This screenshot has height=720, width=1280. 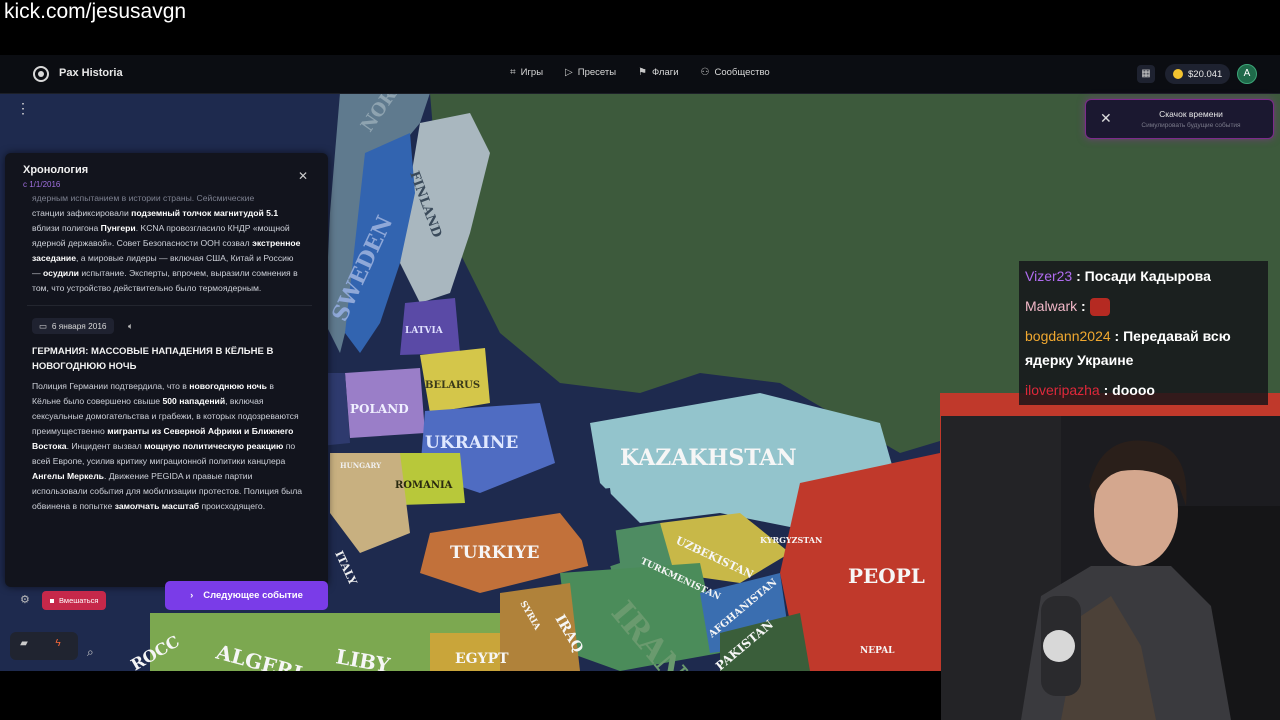 What do you see at coordinates (168, 326) in the screenshot?
I see `event-meta: ▭ 6 января 2016 🔈︎` at bounding box center [168, 326].